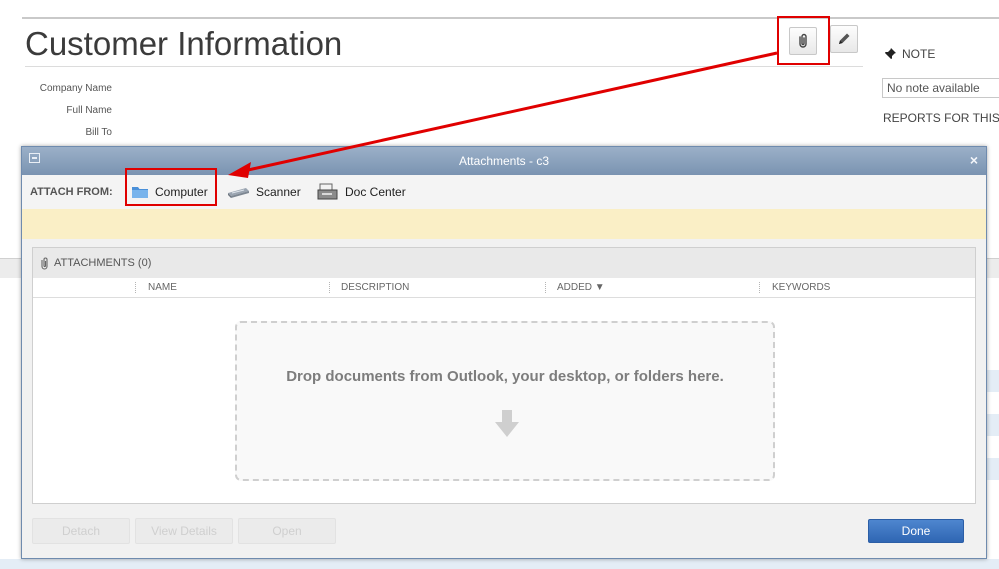 The height and width of the screenshot is (569, 999). What do you see at coordinates (503, 114) in the screenshot?
I see `annotation-arrow` at bounding box center [503, 114].